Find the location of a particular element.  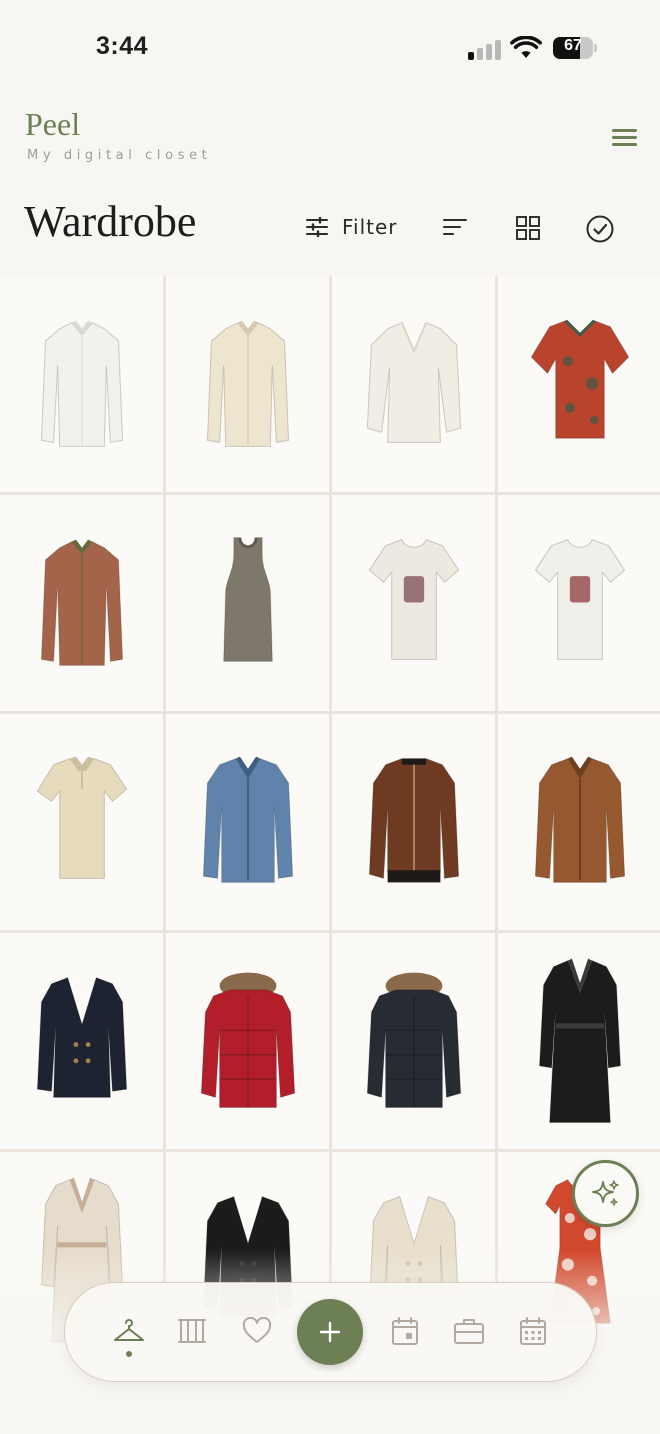

wardrobe-item-graphic-tee-birds is located at coordinates (413, 603).